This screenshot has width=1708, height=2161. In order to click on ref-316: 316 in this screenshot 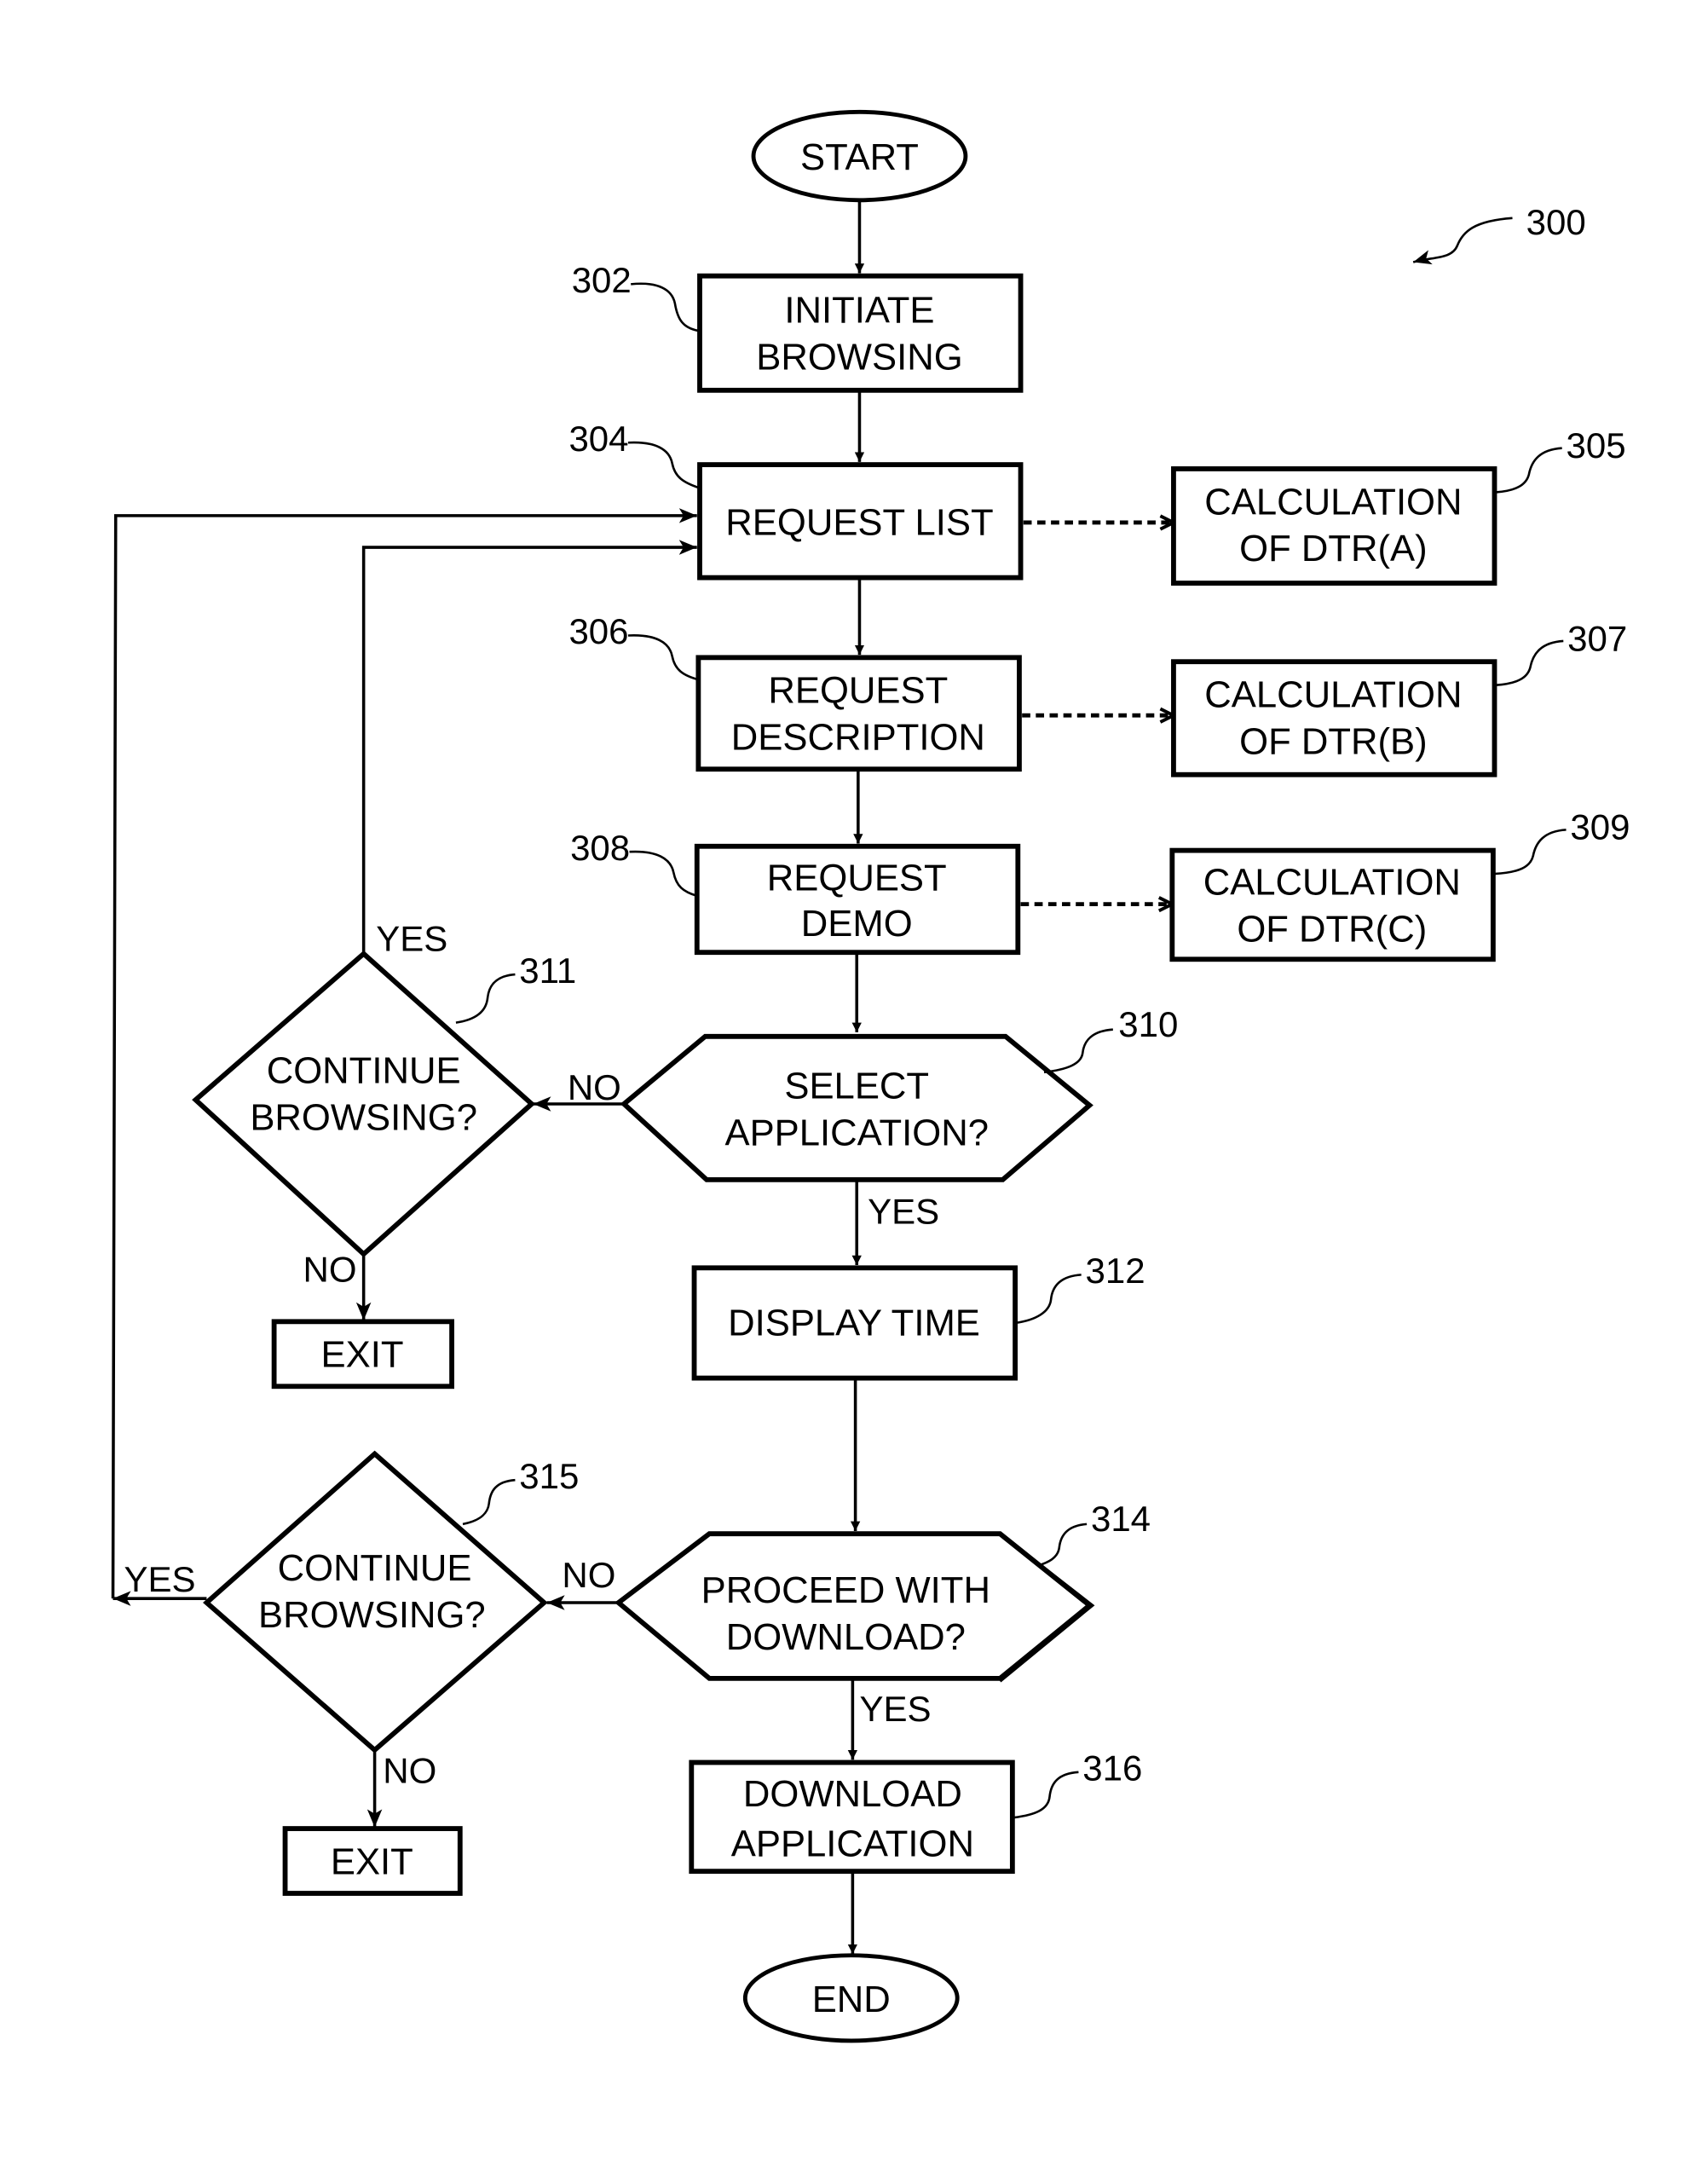, I will do `click(1112, 1768)`.